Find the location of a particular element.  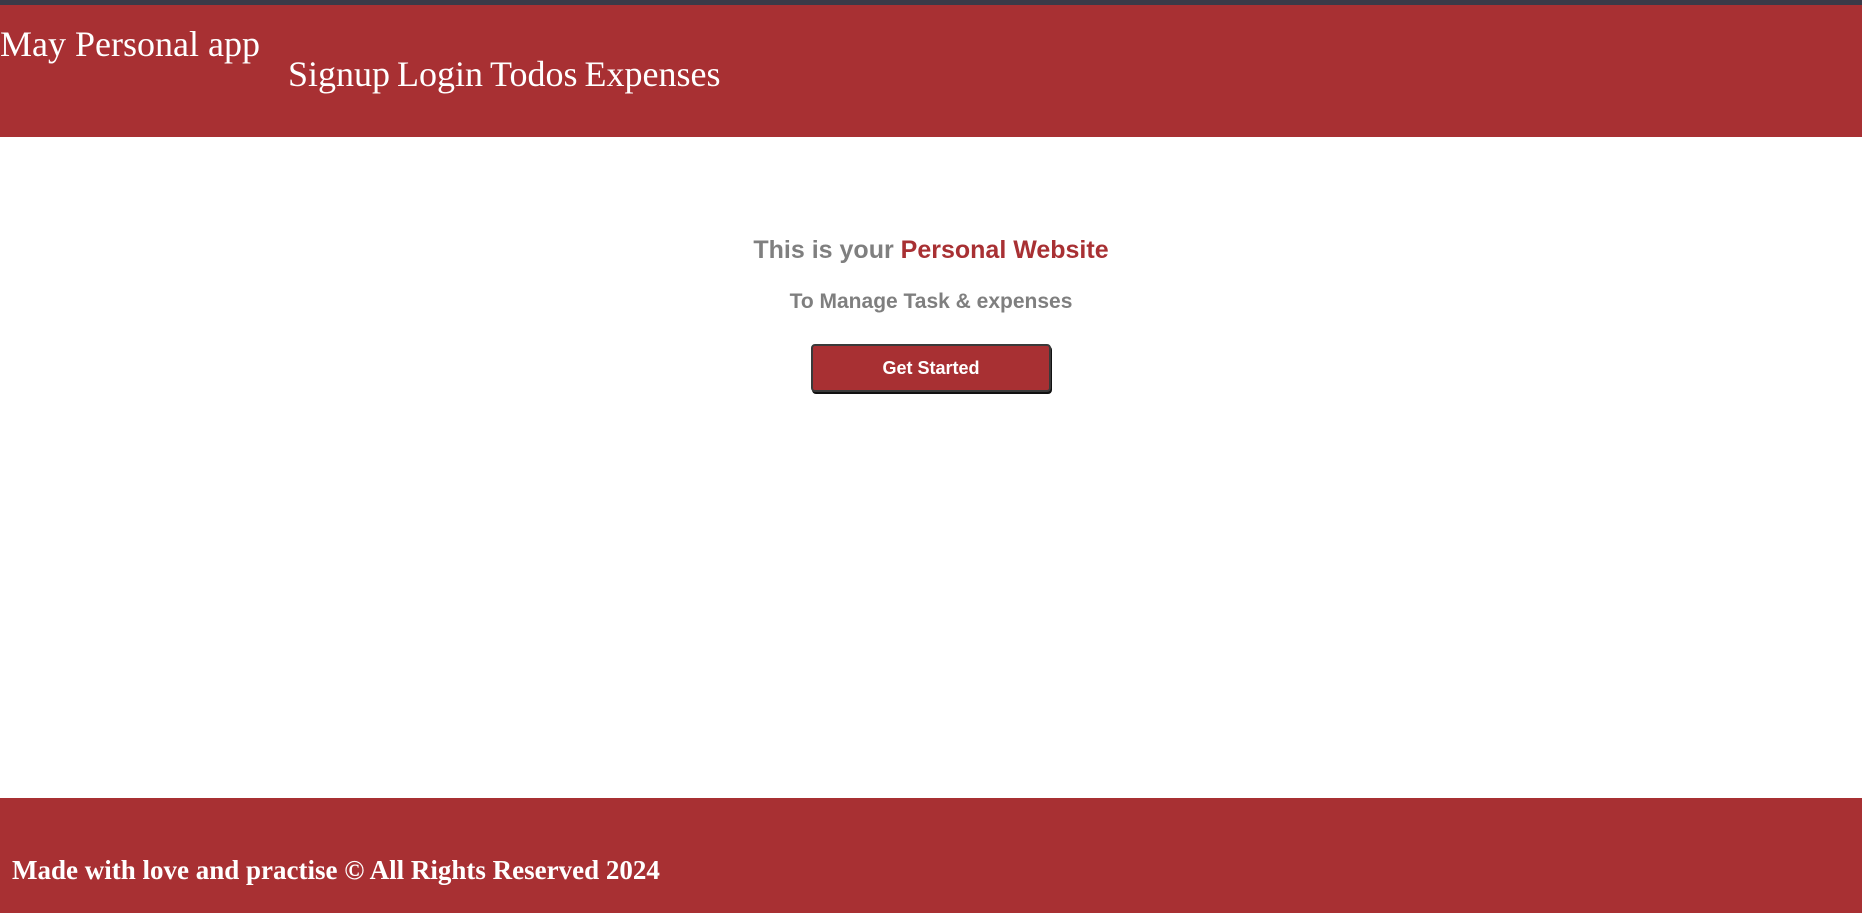

nav-link-expenses: Expenses is located at coordinates (653, 74).